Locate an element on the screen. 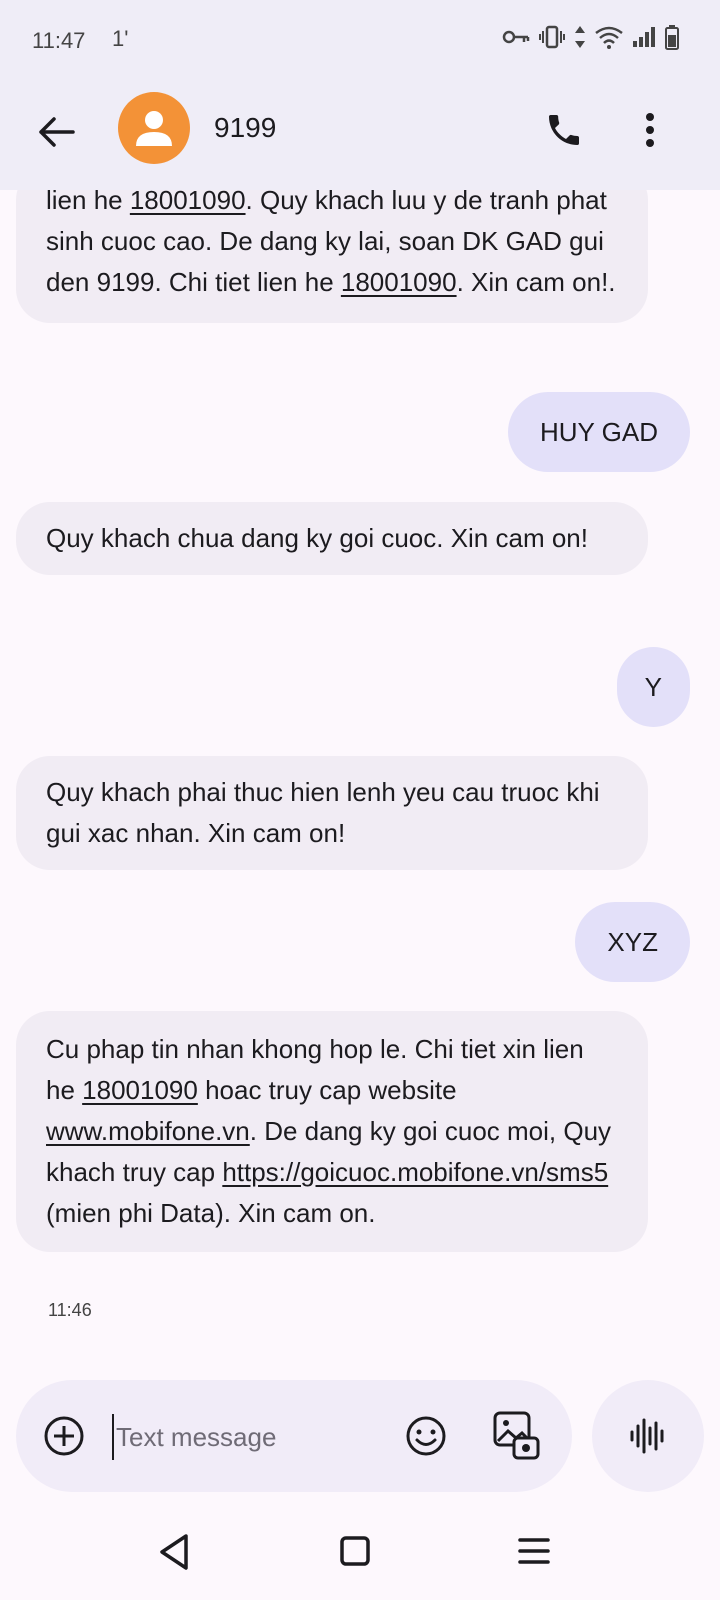 The height and width of the screenshot is (1600, 720). nav-back-button is located at coordinates (174, 1554).